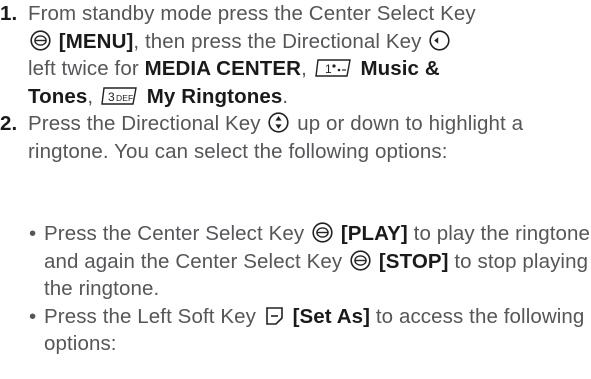 The height and width of the screenshot is (379, 591). What do you see at coordinates (439, 40) in the screenshot?
I see `directional-left-key-icon` at bounding box center [439, 40].